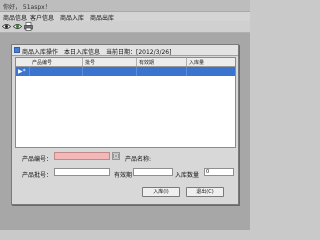 Image resolution: width=320 pixels, height=240 pixels. What do you see at coordinates (187, 156) in the screenshot?
I see `product-name-value` at bounding box center [187, 156].